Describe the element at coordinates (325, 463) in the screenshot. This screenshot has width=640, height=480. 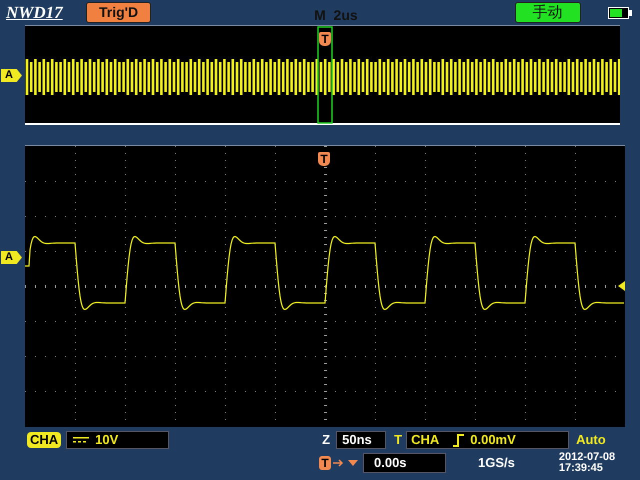
I see `position-marker: T` at that location.